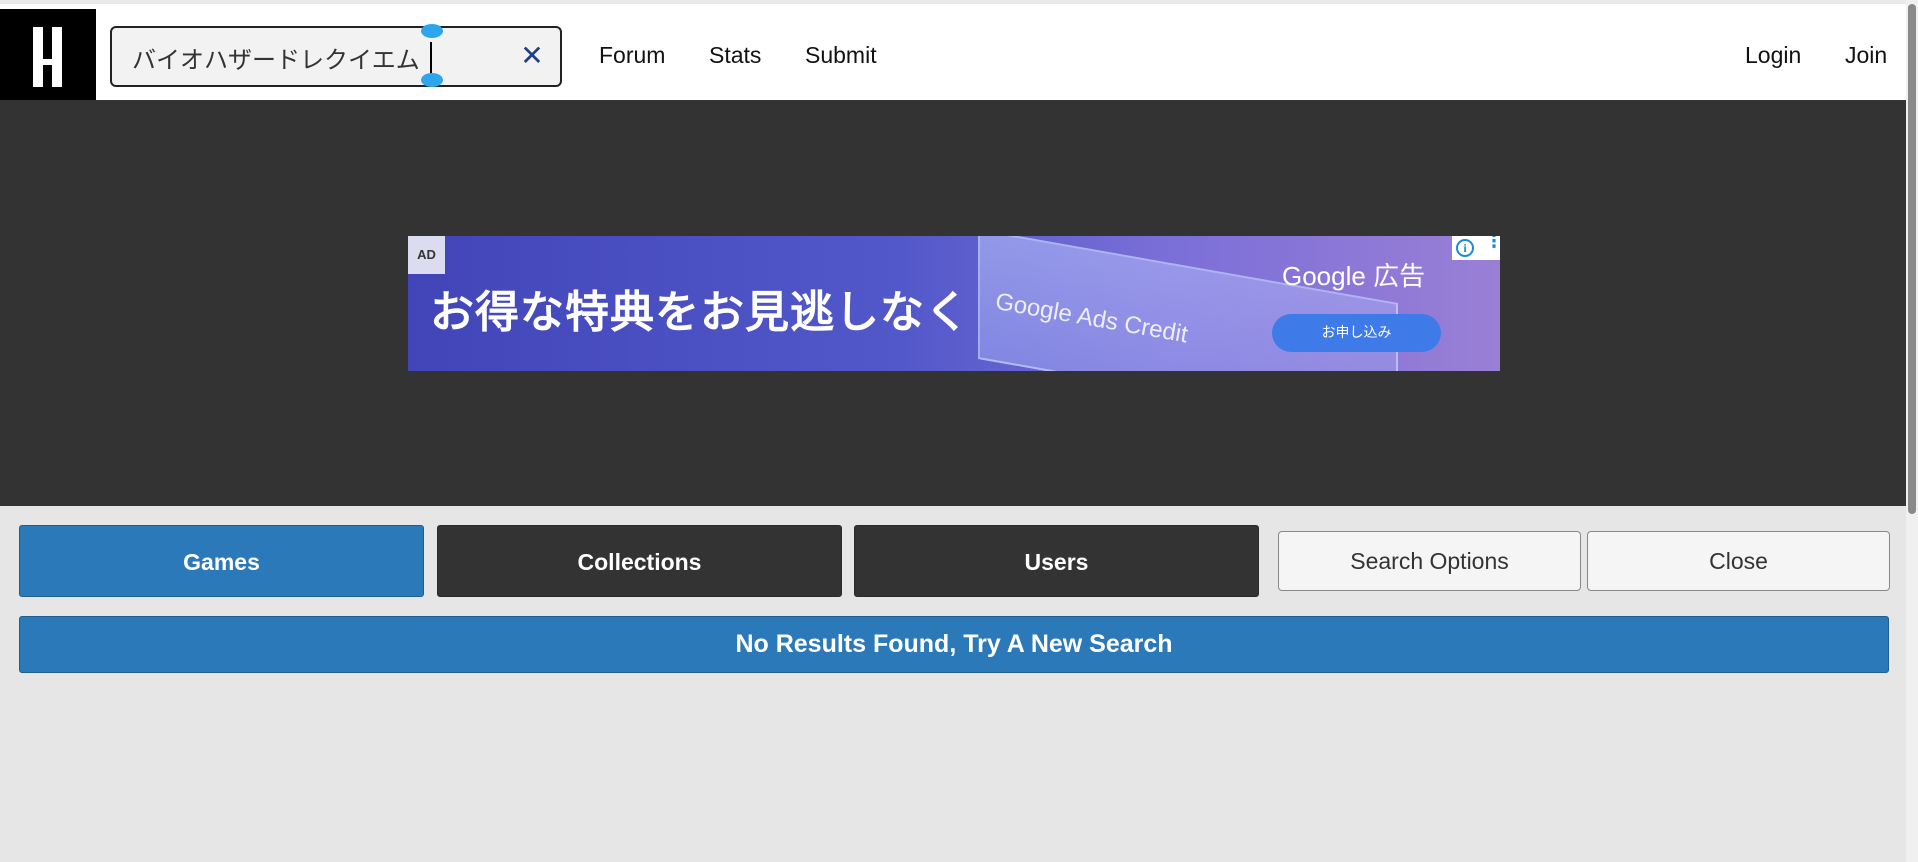 This screenshot has height=862, width=1918. Describe the element at coordinates (1912, 259) in the screenshot. I see `scrollbar-thumb` at that location.